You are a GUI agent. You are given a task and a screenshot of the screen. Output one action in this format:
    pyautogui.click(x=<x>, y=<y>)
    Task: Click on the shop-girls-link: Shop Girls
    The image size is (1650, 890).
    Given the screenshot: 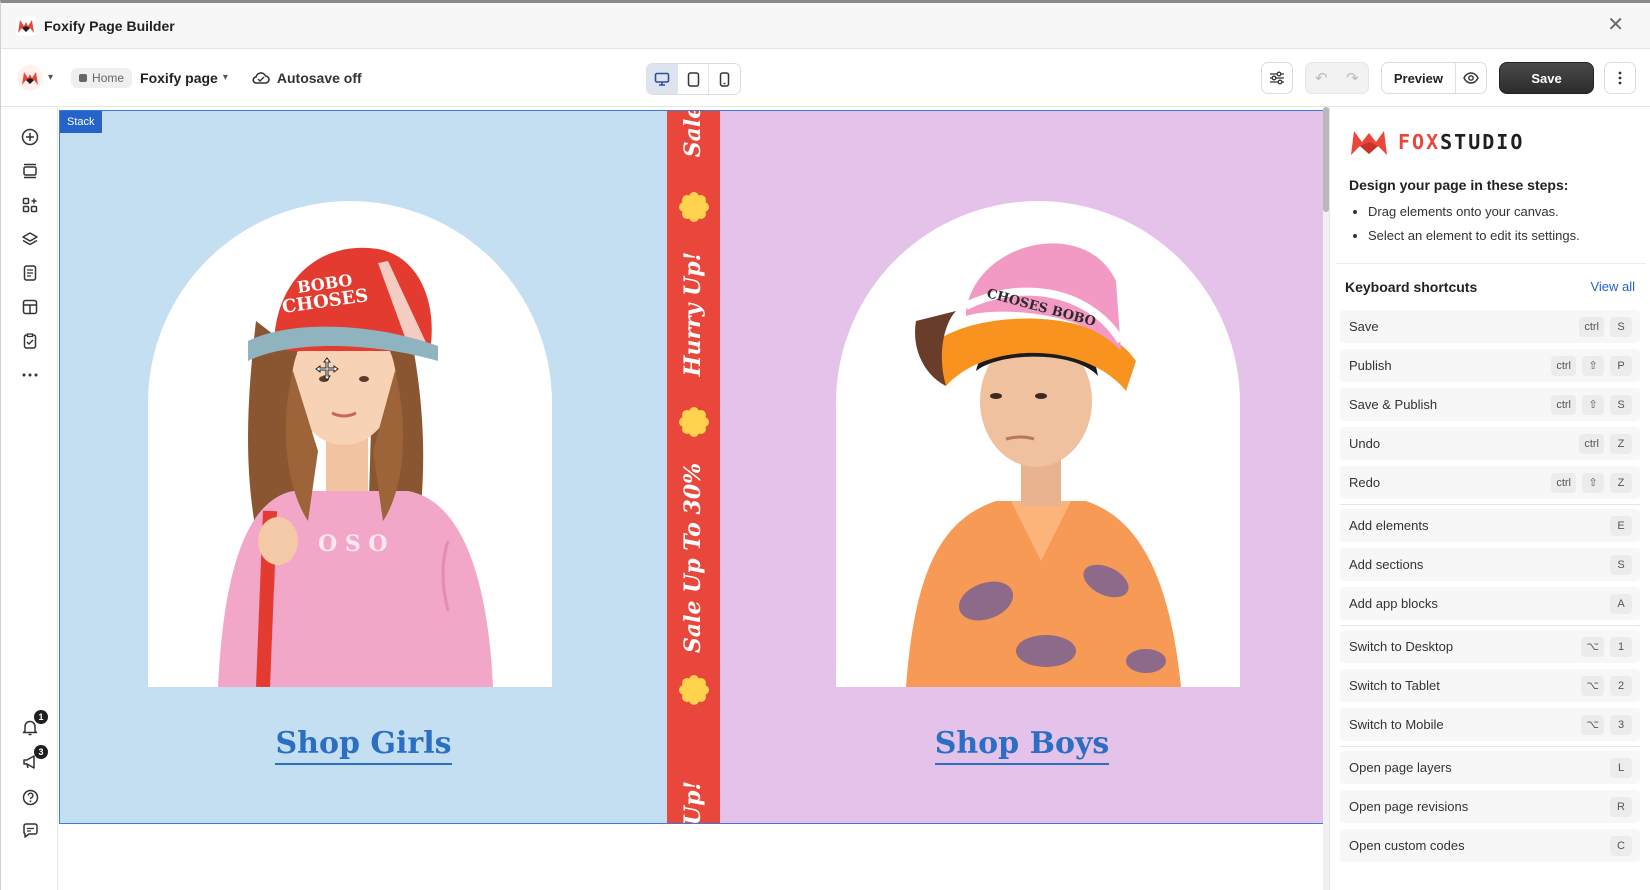 What is the action you would take?
    pyautogui.click(x=363, y=745)
    